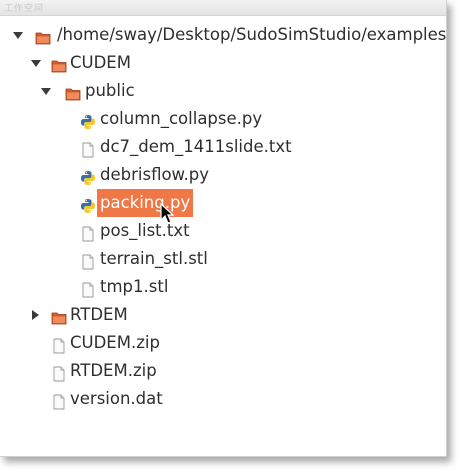 Image resolution: width=460 pixels, height=472 pixels. Describe the element at coordinates (100, 62) in the screenshot. I see `tree-item-label: CUDEM` at that location.